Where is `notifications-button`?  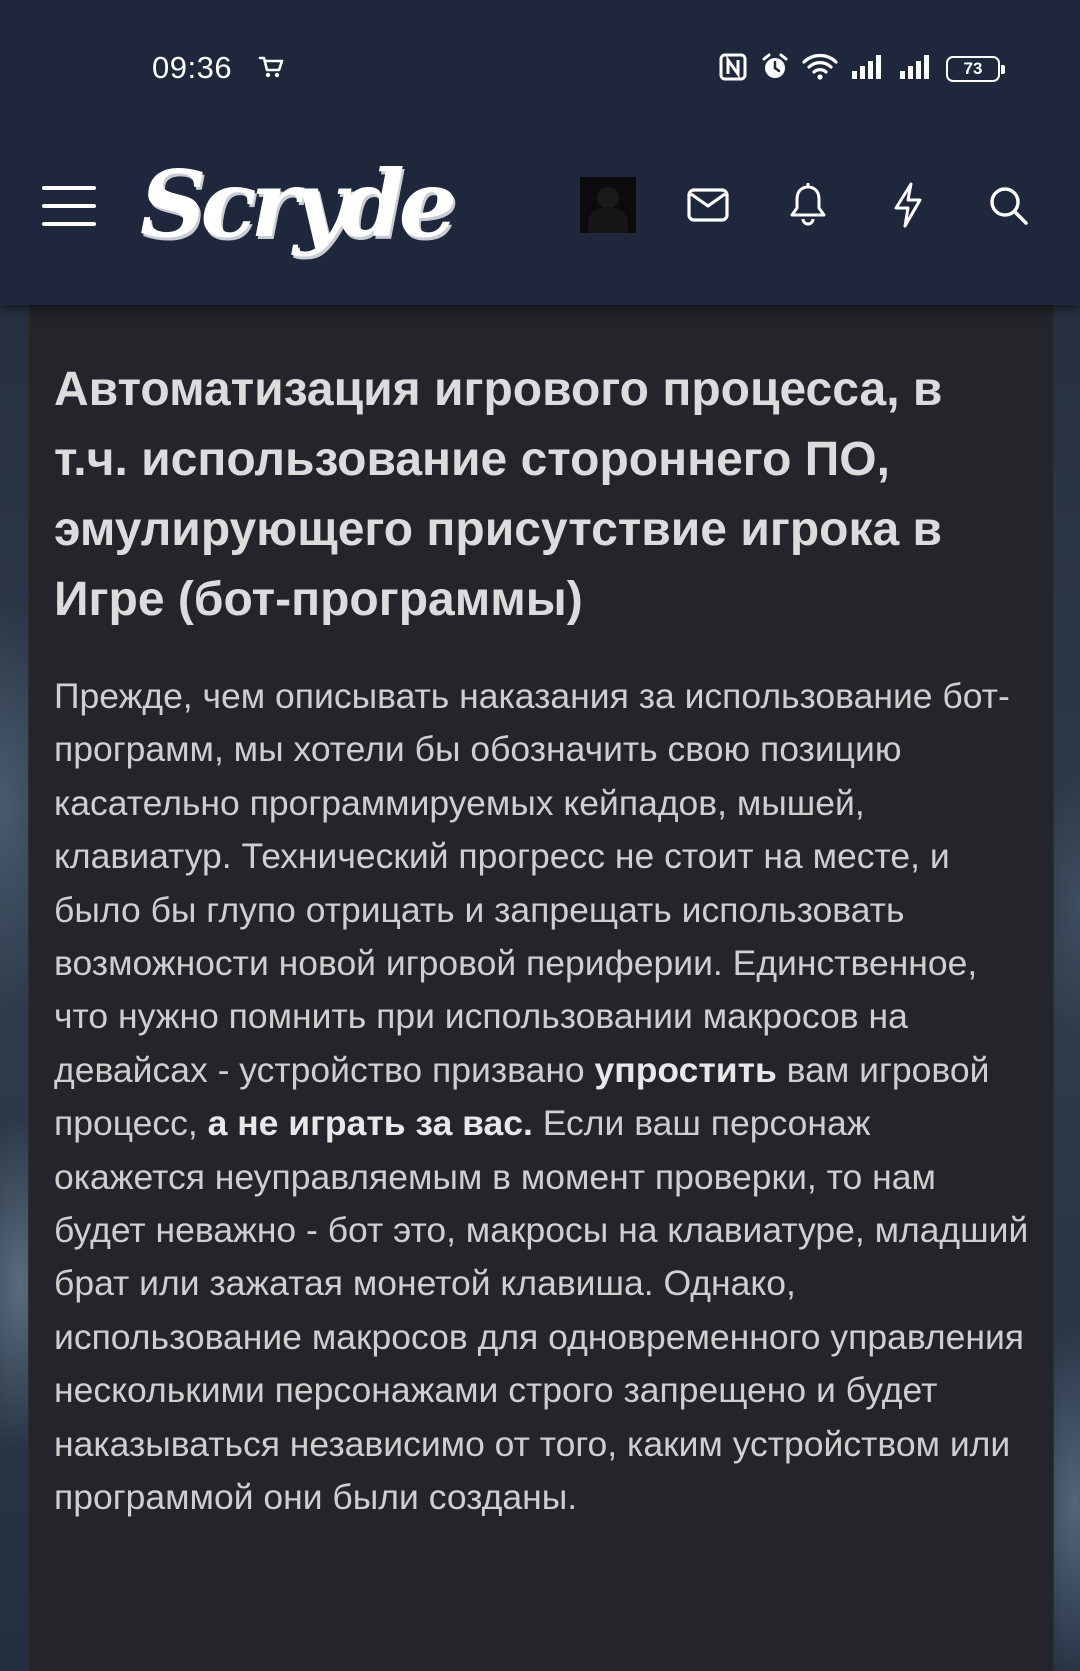
notifications-button is located at coordinates (808, 205).